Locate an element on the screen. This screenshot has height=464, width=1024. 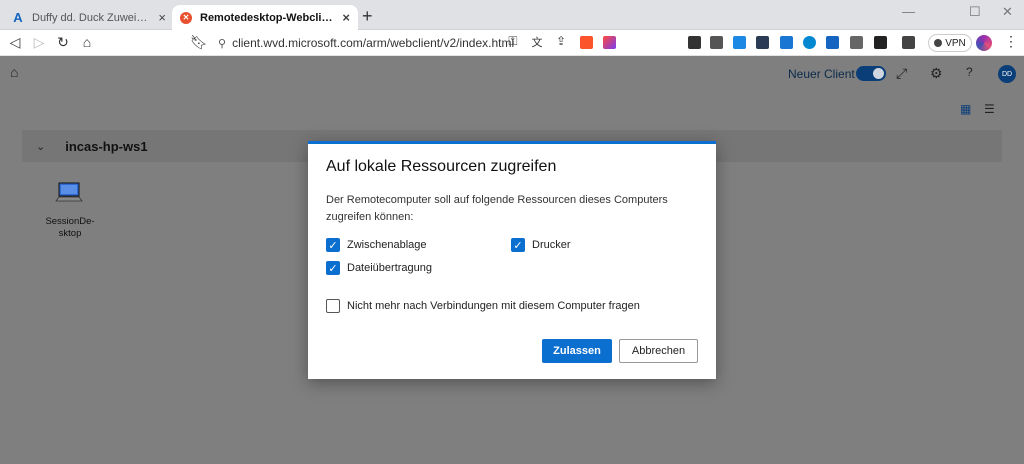
forward-icon: ▷ is located at coordinates (39, 42).